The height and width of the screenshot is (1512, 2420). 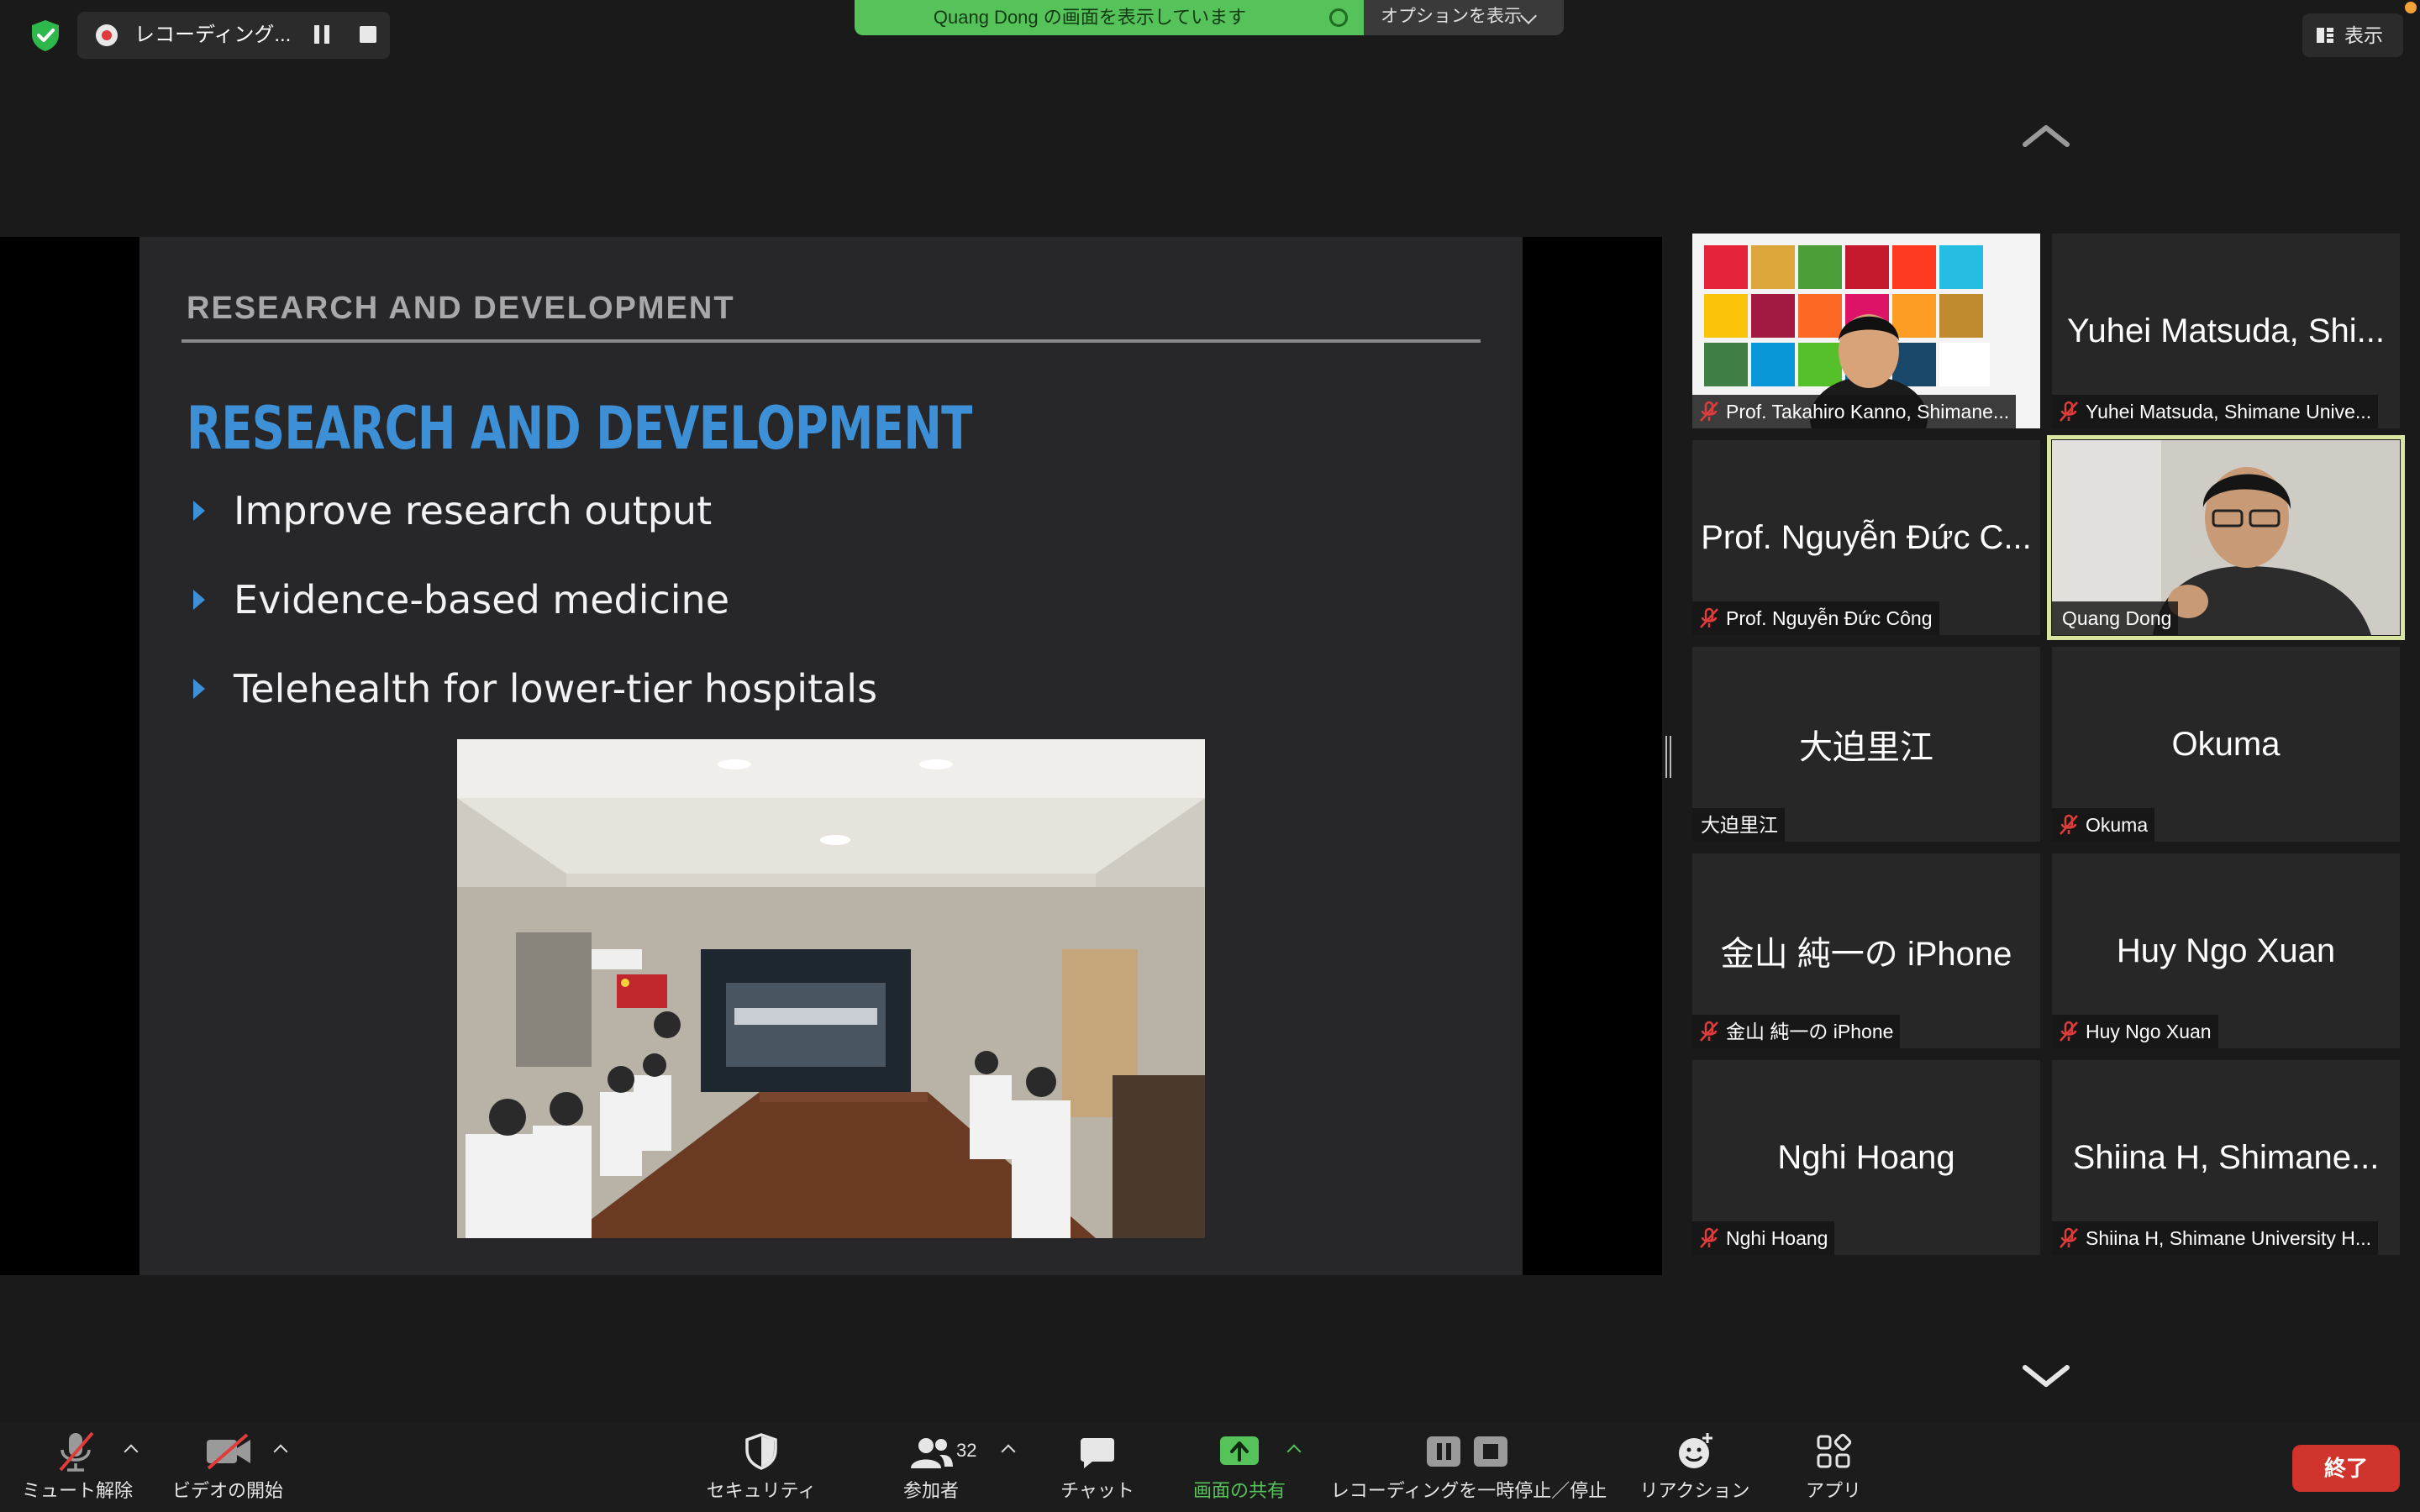 What do you see at coordinates (1239, 1491) in the screenshot?
I see `share-screen-label: 画面の共有` at bounding box center [1239, 1491].